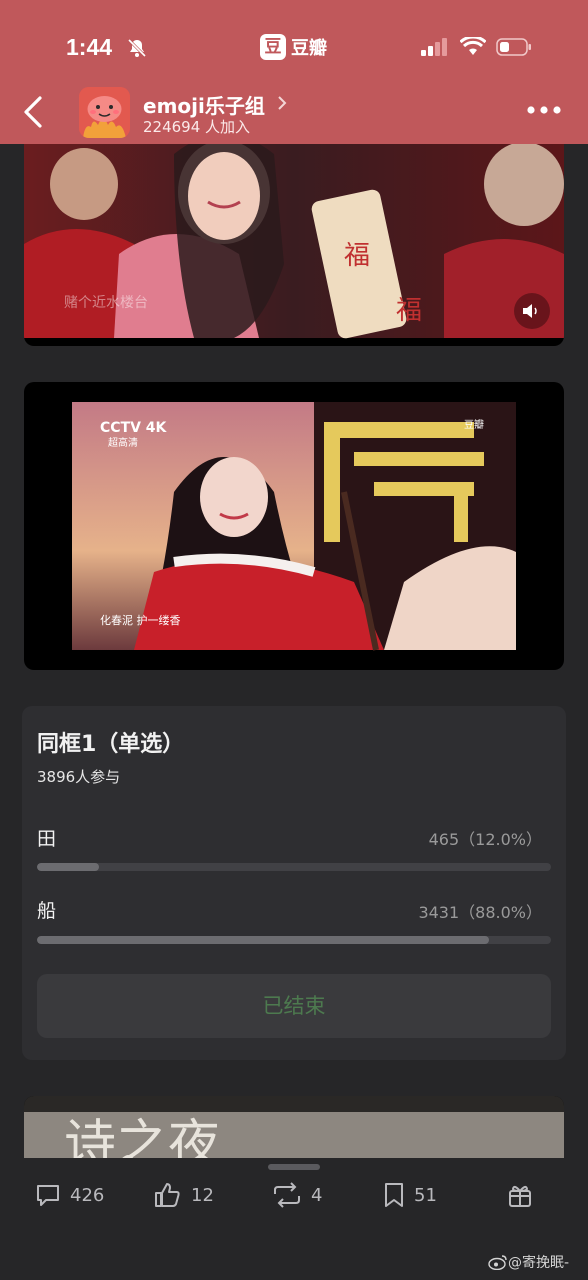 Image resolution: width=588 pixels, height=1280 pixels. I want to click on channel-logo: CCTV 4K, so click(134, 428).